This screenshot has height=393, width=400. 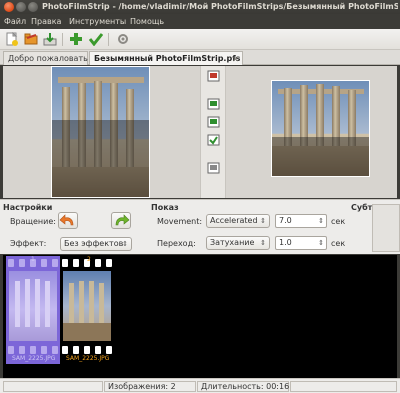 I want to click on frame-number: 2, so click(x=89, y=259).